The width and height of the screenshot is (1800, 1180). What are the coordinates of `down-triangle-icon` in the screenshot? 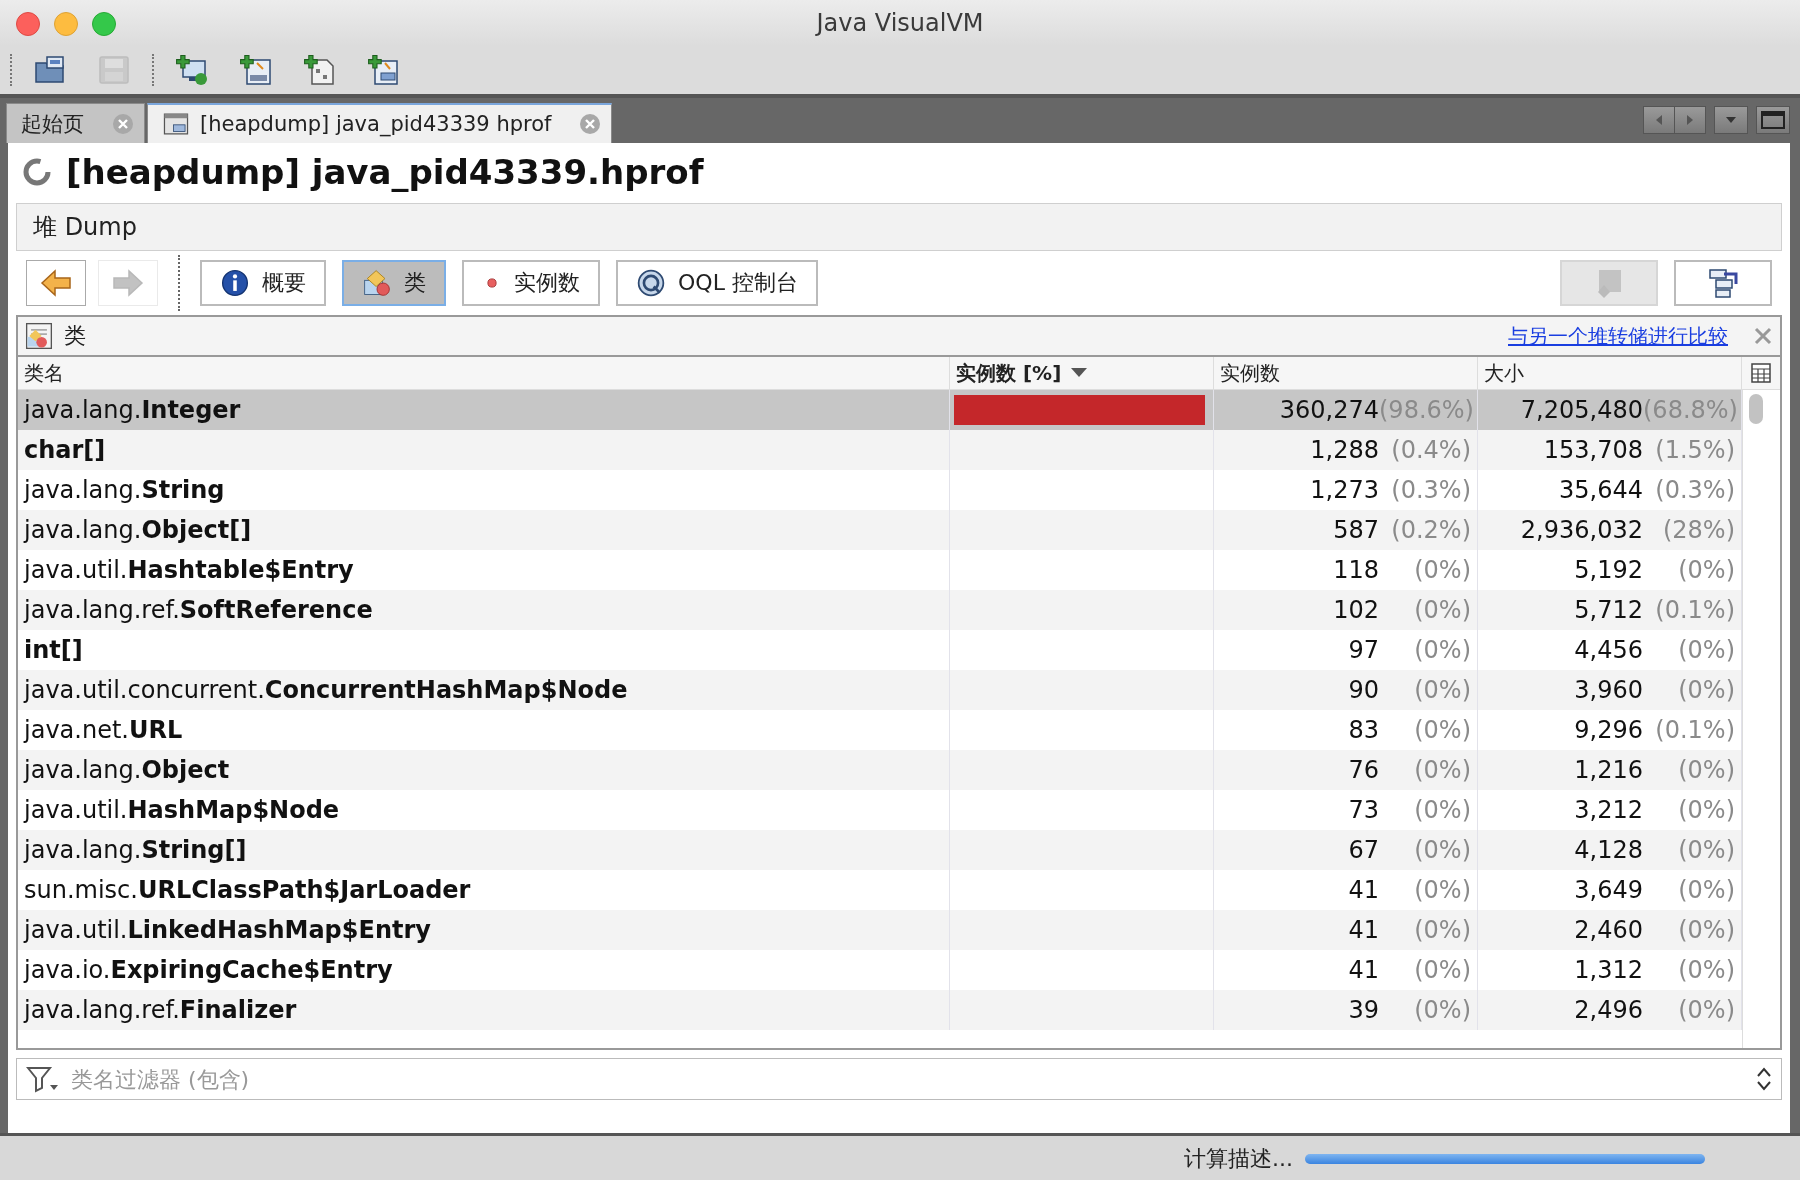 It's located at (1731, 120).